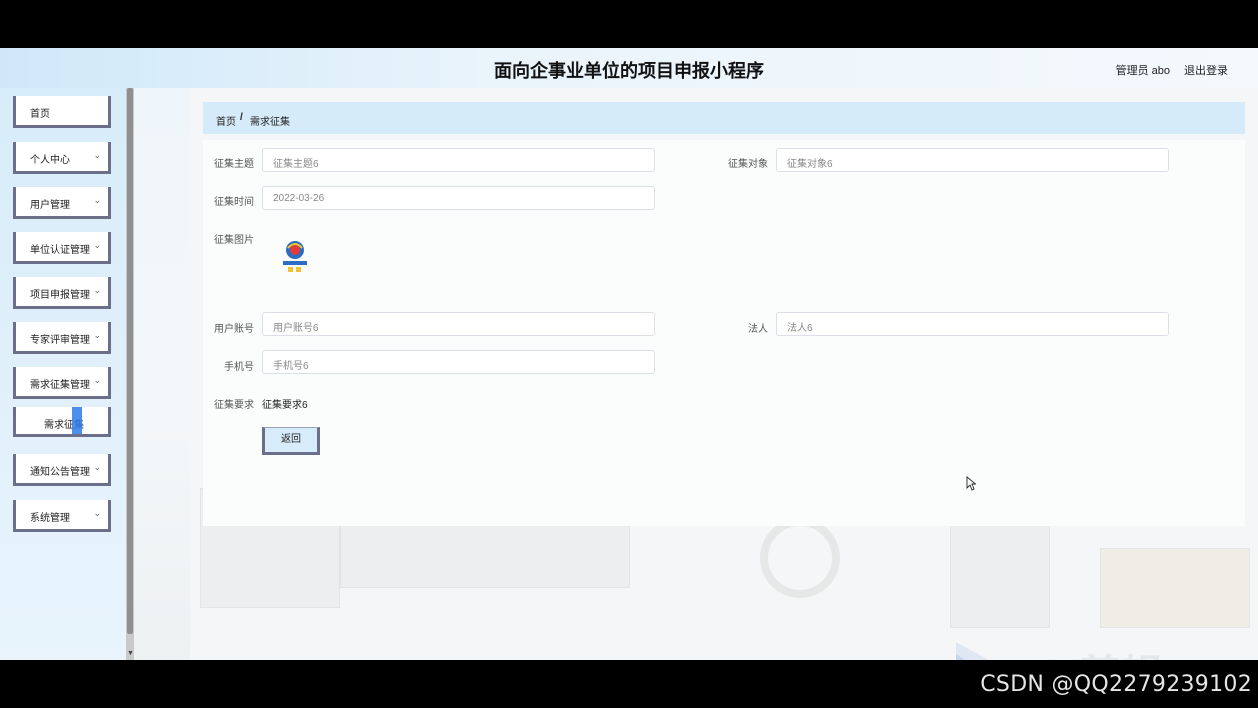  I want to click on sidebar-item-system-management: 系统管理 ⌄, so click(62, 516).